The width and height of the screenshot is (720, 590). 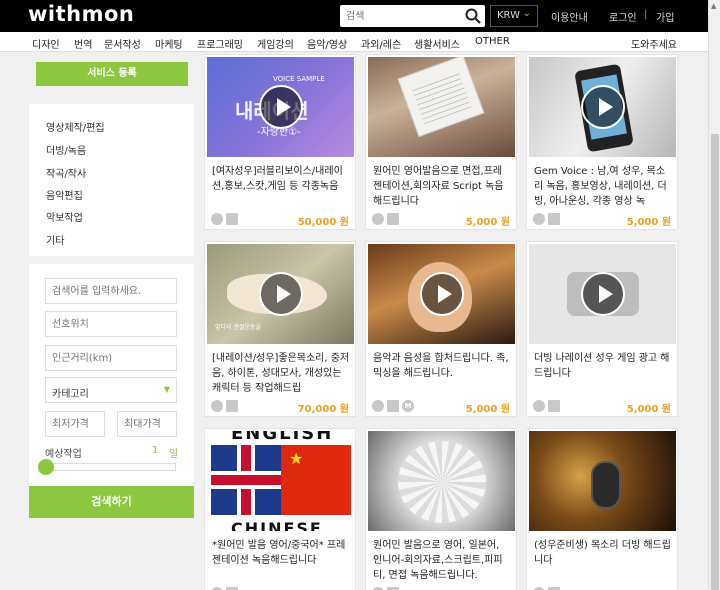 I want to click on logo-text: withmon, so click(x=81, y=14).